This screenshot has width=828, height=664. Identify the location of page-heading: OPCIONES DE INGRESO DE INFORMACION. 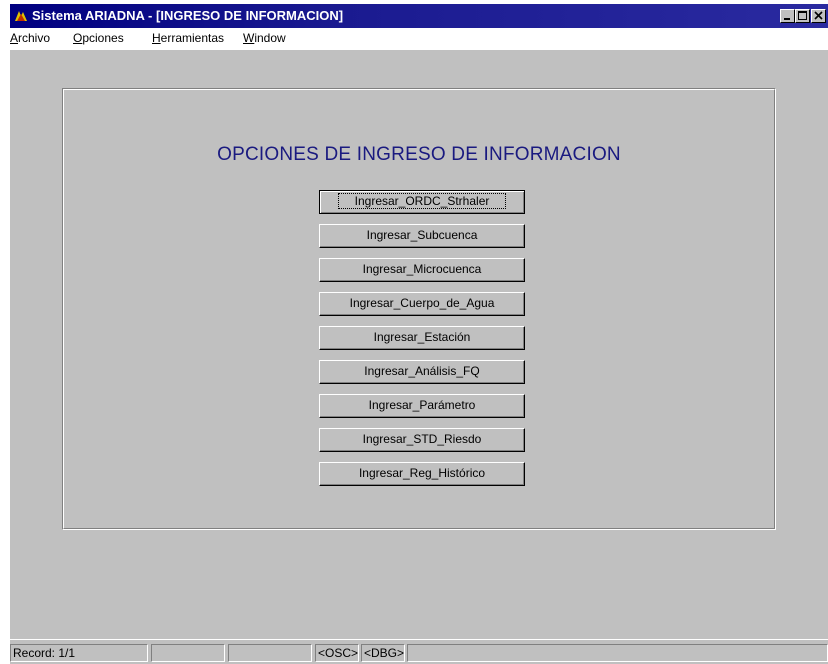
(419, 154).